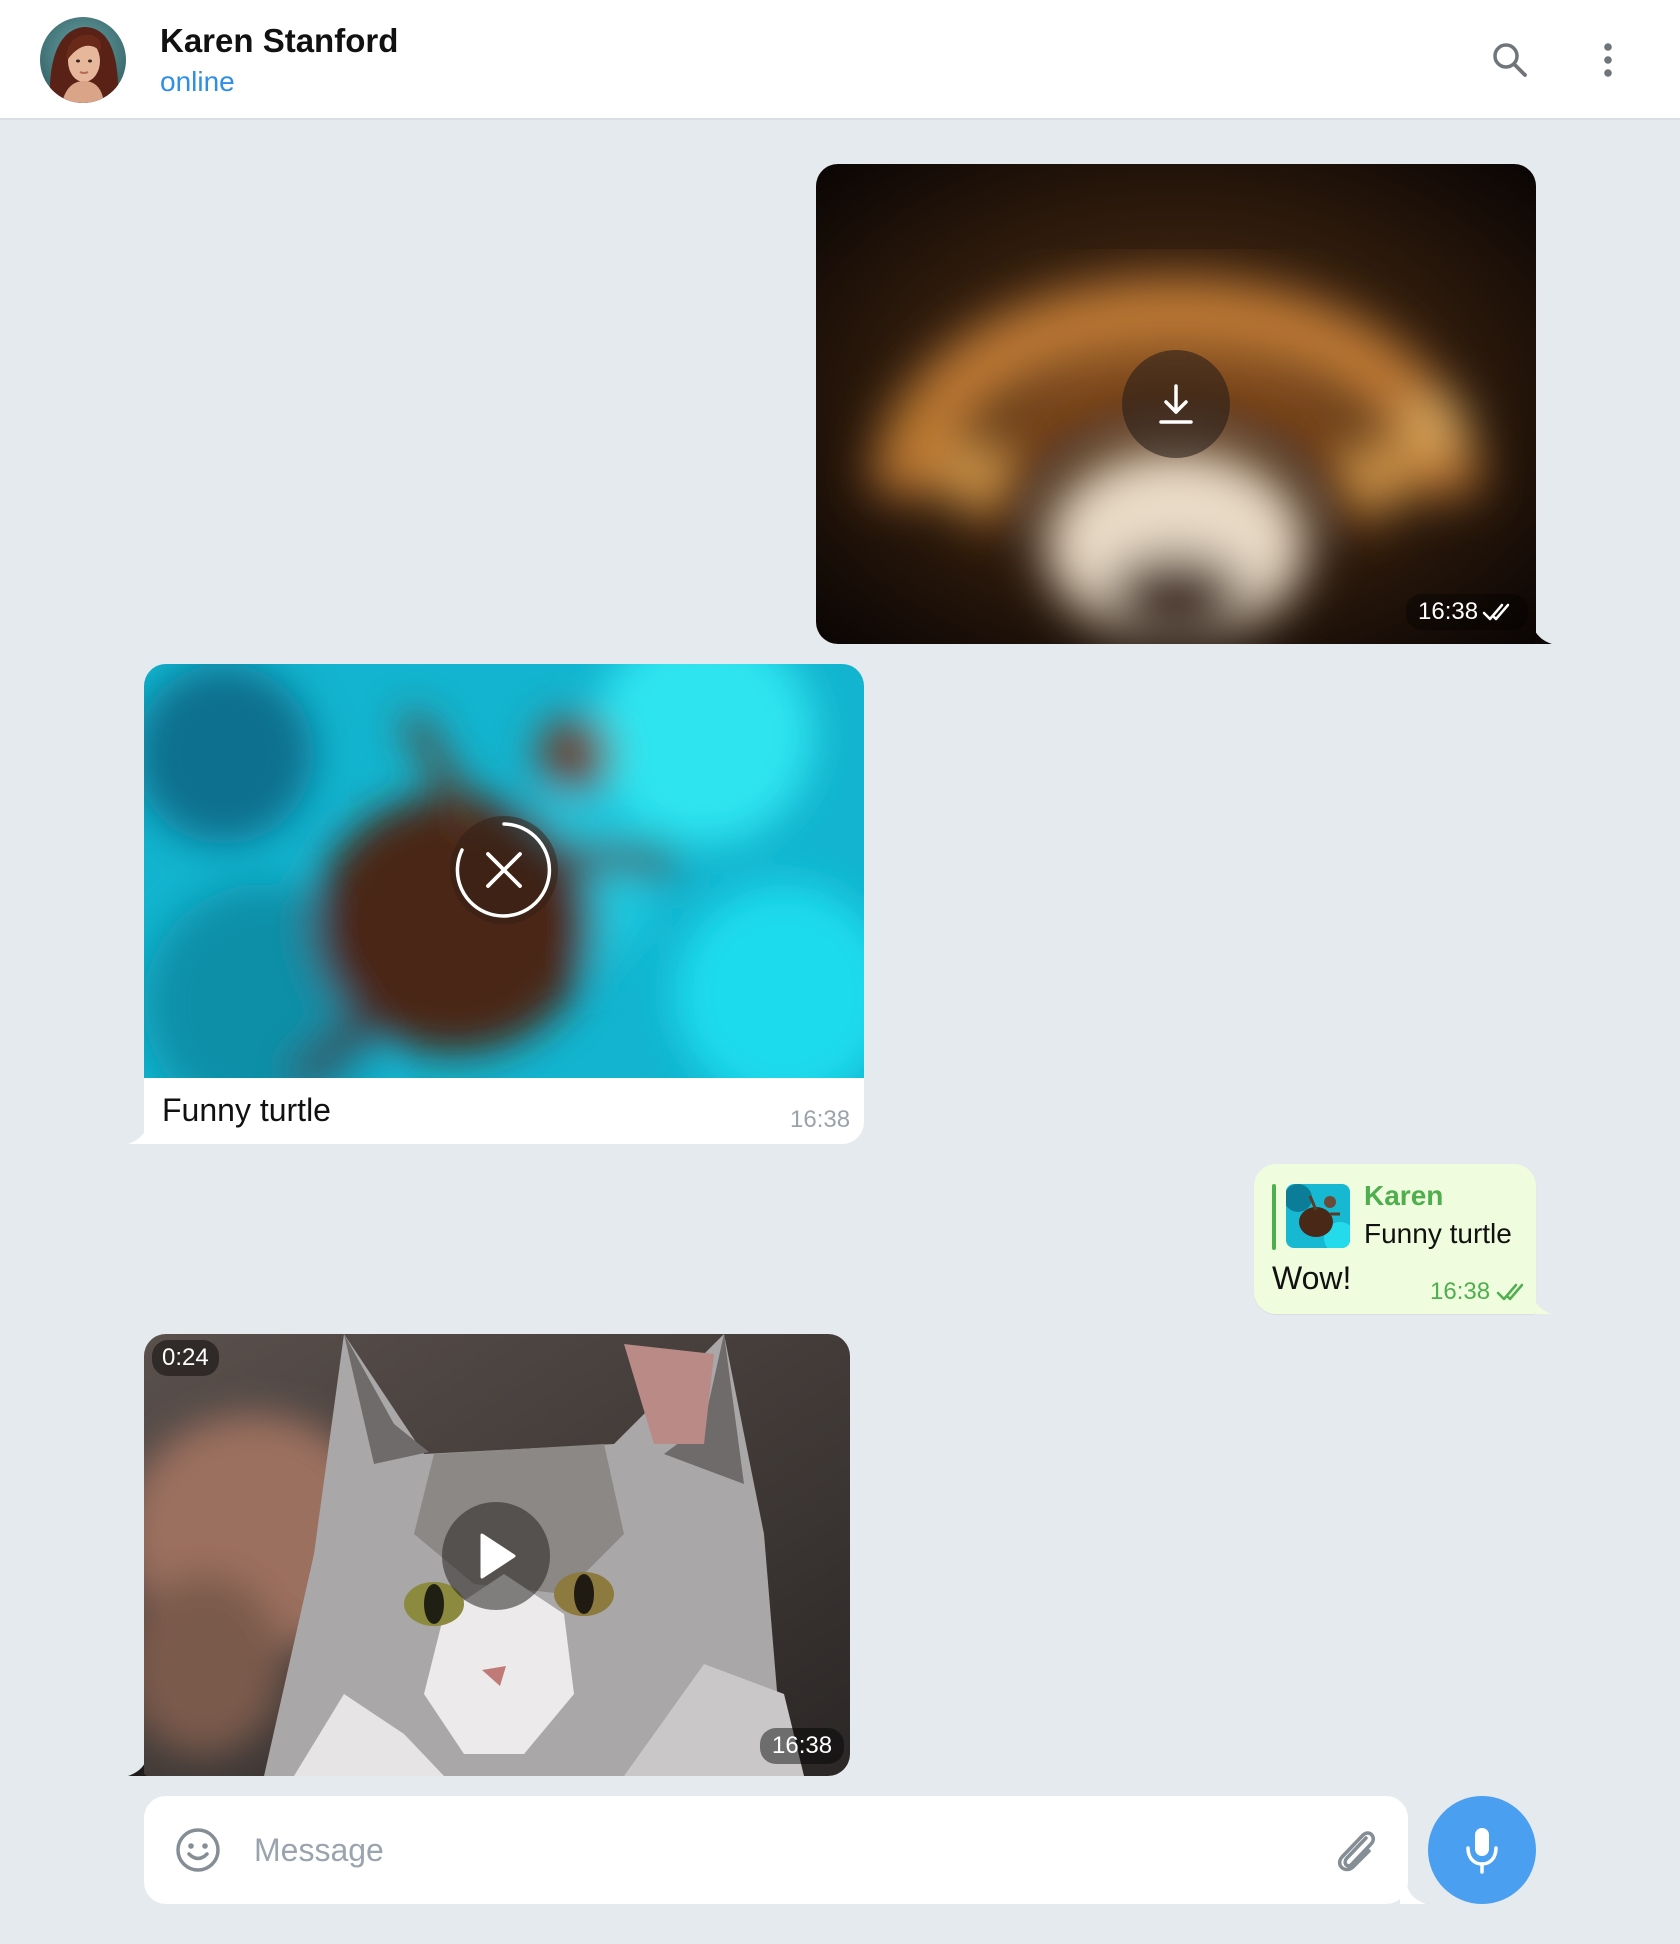 This screenshot has width=1680, height=1944. I want to click on microphone-icon, so click(1482, 1851).